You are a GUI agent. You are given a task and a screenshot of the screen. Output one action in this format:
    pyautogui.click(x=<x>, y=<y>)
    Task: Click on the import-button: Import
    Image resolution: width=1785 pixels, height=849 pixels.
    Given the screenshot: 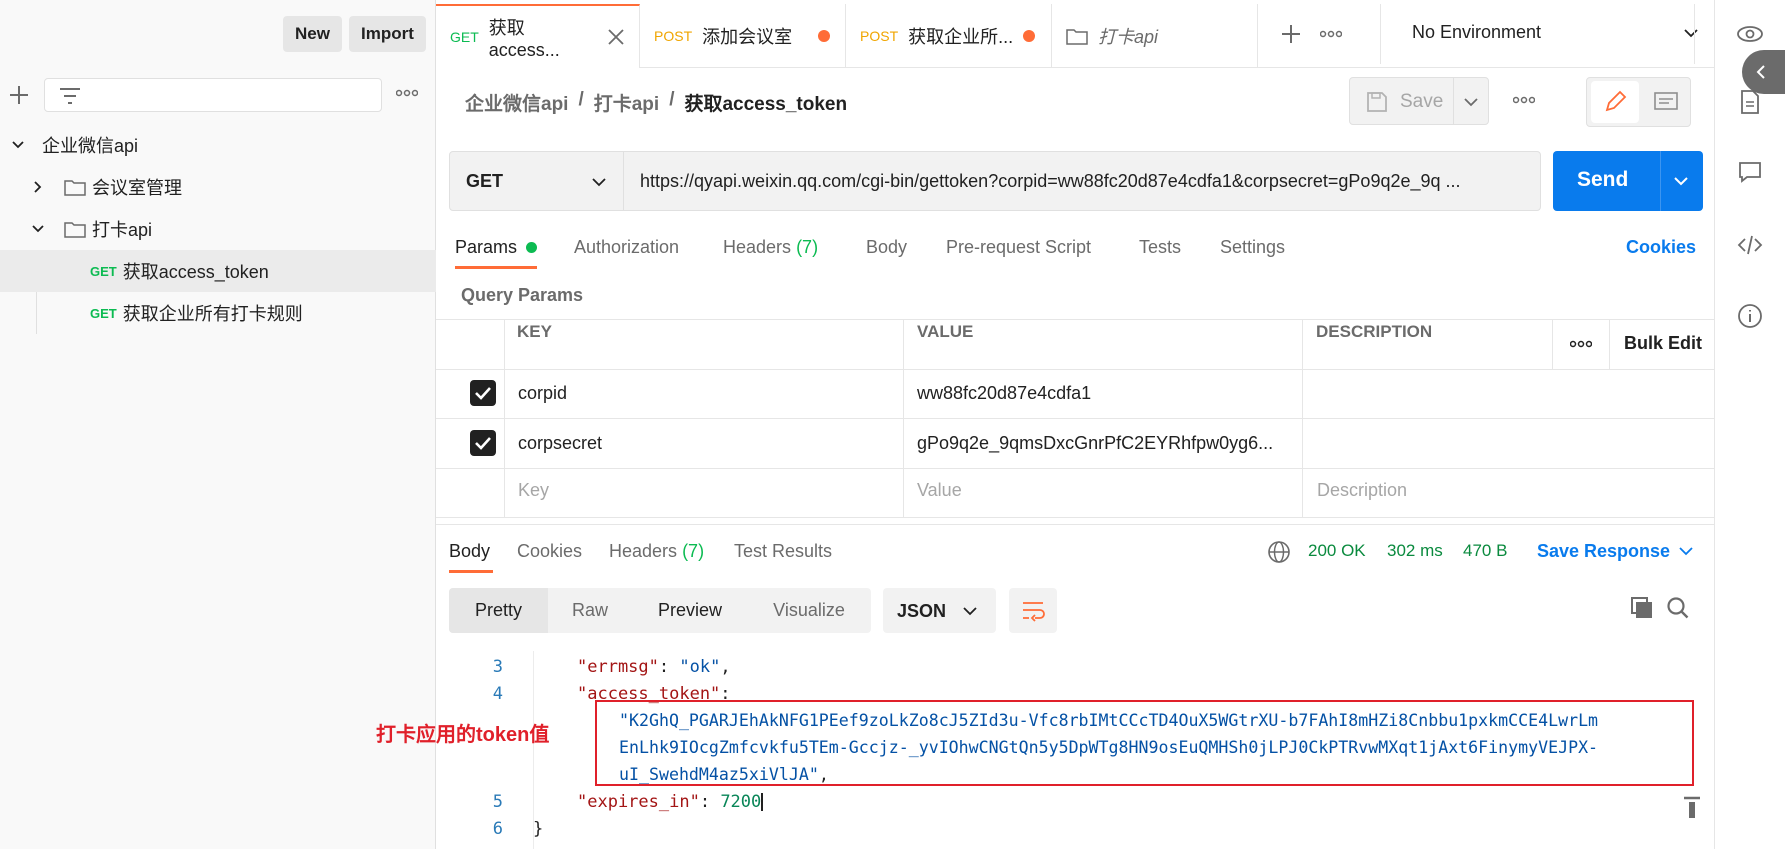 What is the action you would take?
    pyautogui.click(x=387, y=34)
    